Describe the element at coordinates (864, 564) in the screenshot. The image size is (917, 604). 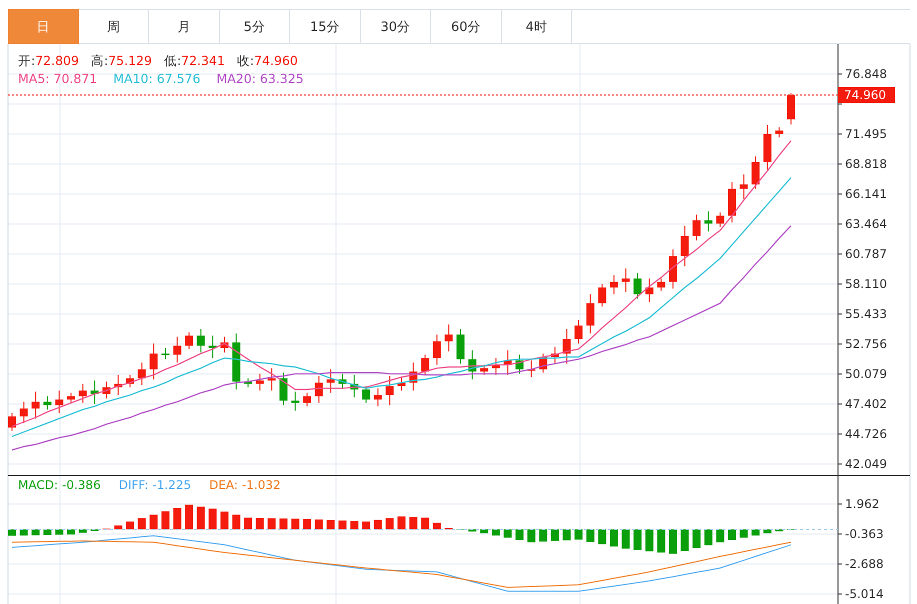
I see `macd-axis-label: -2.688` at that location.